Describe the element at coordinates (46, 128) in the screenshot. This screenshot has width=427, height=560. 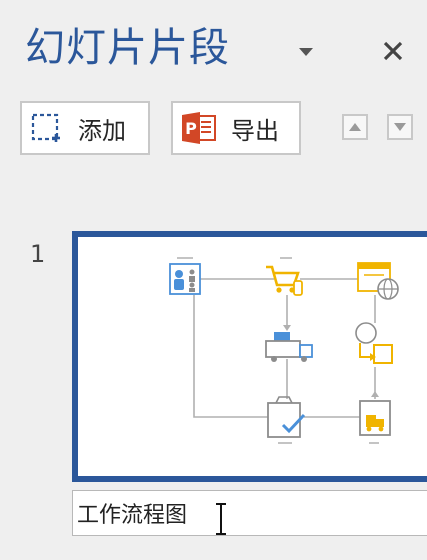
I see `dashed-add-icon` at that location.